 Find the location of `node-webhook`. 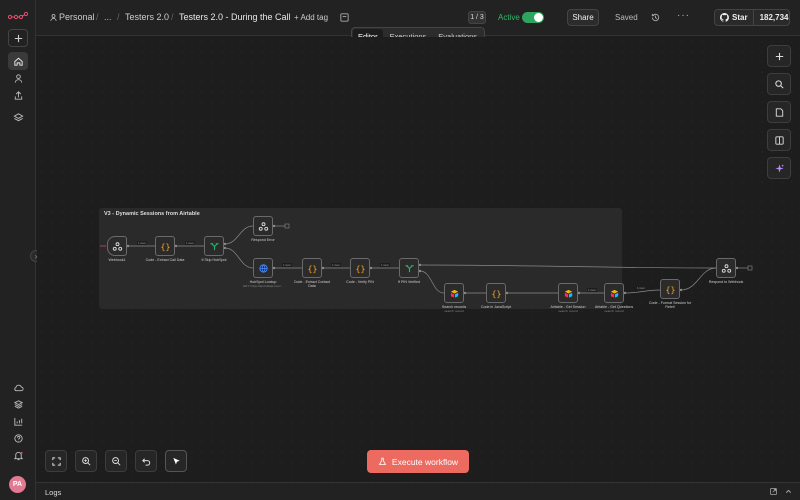

node-webhook is located at coordinates (117, 246).